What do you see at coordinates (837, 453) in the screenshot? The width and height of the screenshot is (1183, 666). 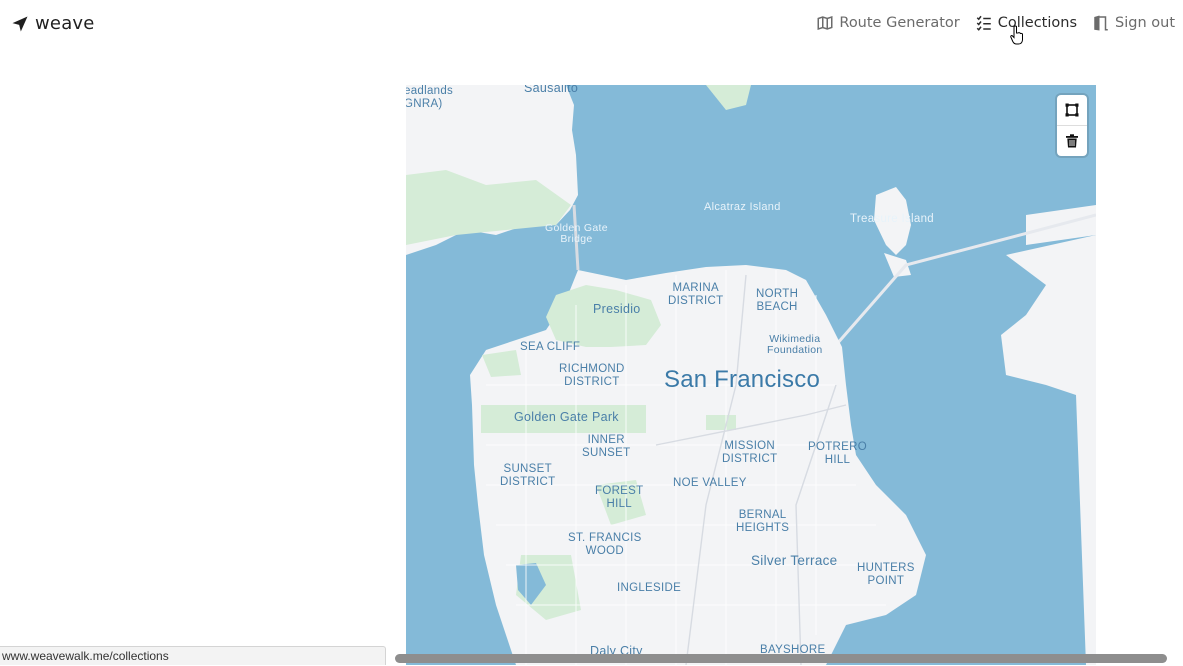 I see `map-label-potrero: POTRERO HILL` at bounding box center [837, 453].